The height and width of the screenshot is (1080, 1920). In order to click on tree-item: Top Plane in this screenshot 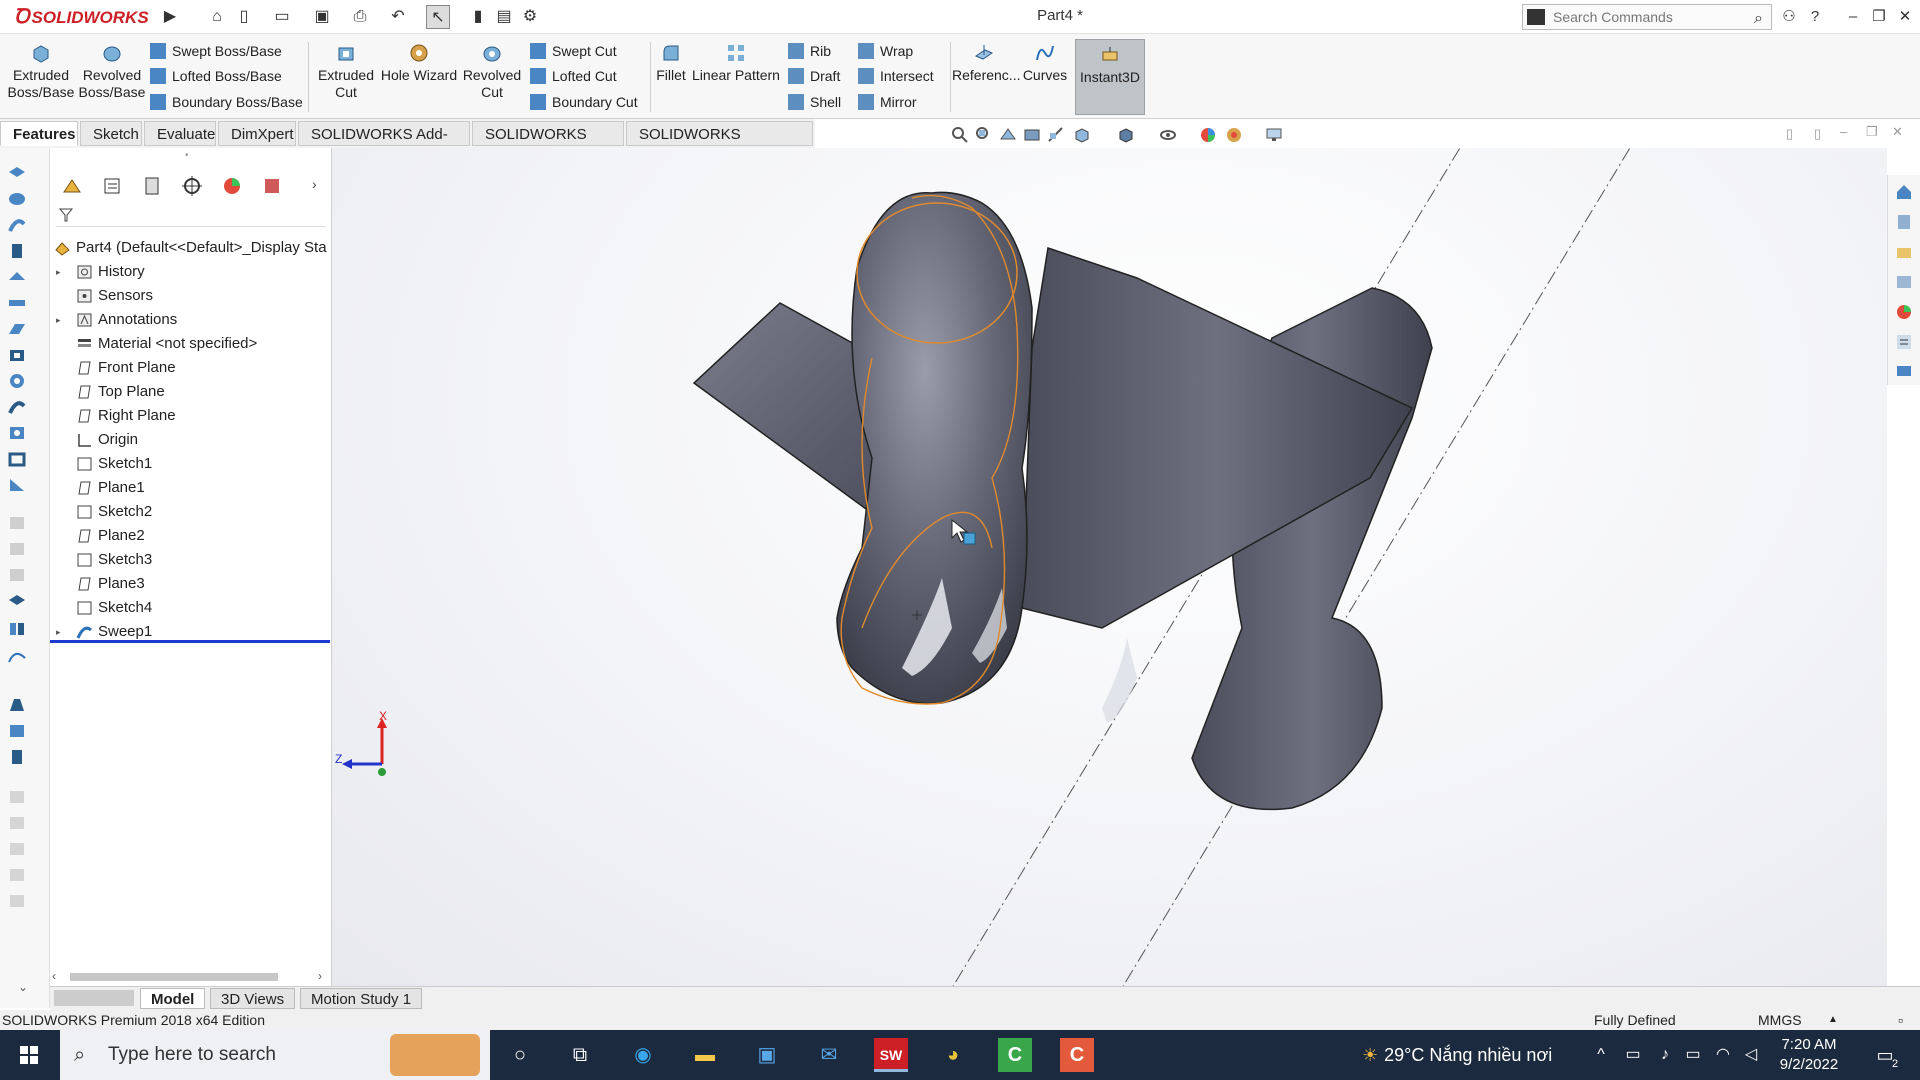, I will do `click(191, 392)`.